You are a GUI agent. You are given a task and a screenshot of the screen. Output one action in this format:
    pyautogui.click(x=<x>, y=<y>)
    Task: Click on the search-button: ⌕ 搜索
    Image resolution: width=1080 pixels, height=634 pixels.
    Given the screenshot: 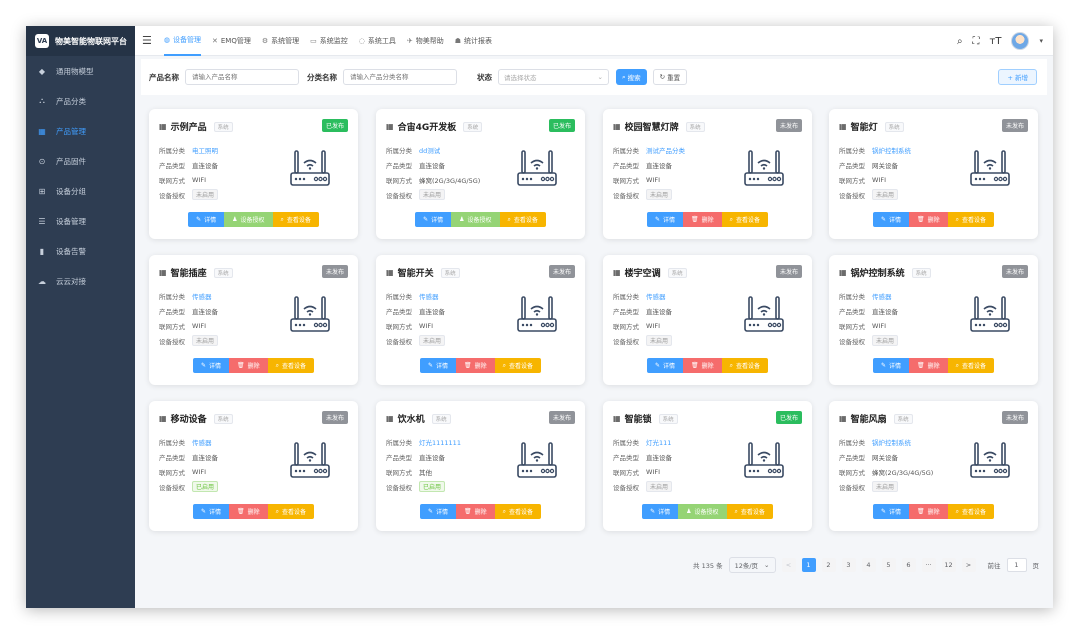 What is the action you would take?
    pyautogui.click(x=631, y=77)
    